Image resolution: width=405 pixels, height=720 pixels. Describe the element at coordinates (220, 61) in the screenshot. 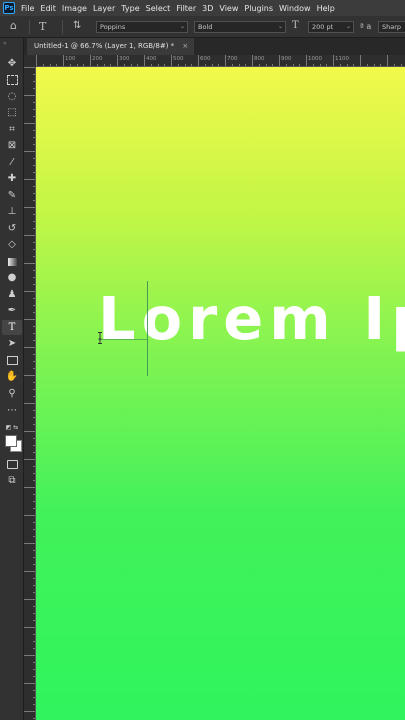

I see `horizontal-ruler: 100 200 300 400 500 600 700 800 900 1000 1100` at that location.